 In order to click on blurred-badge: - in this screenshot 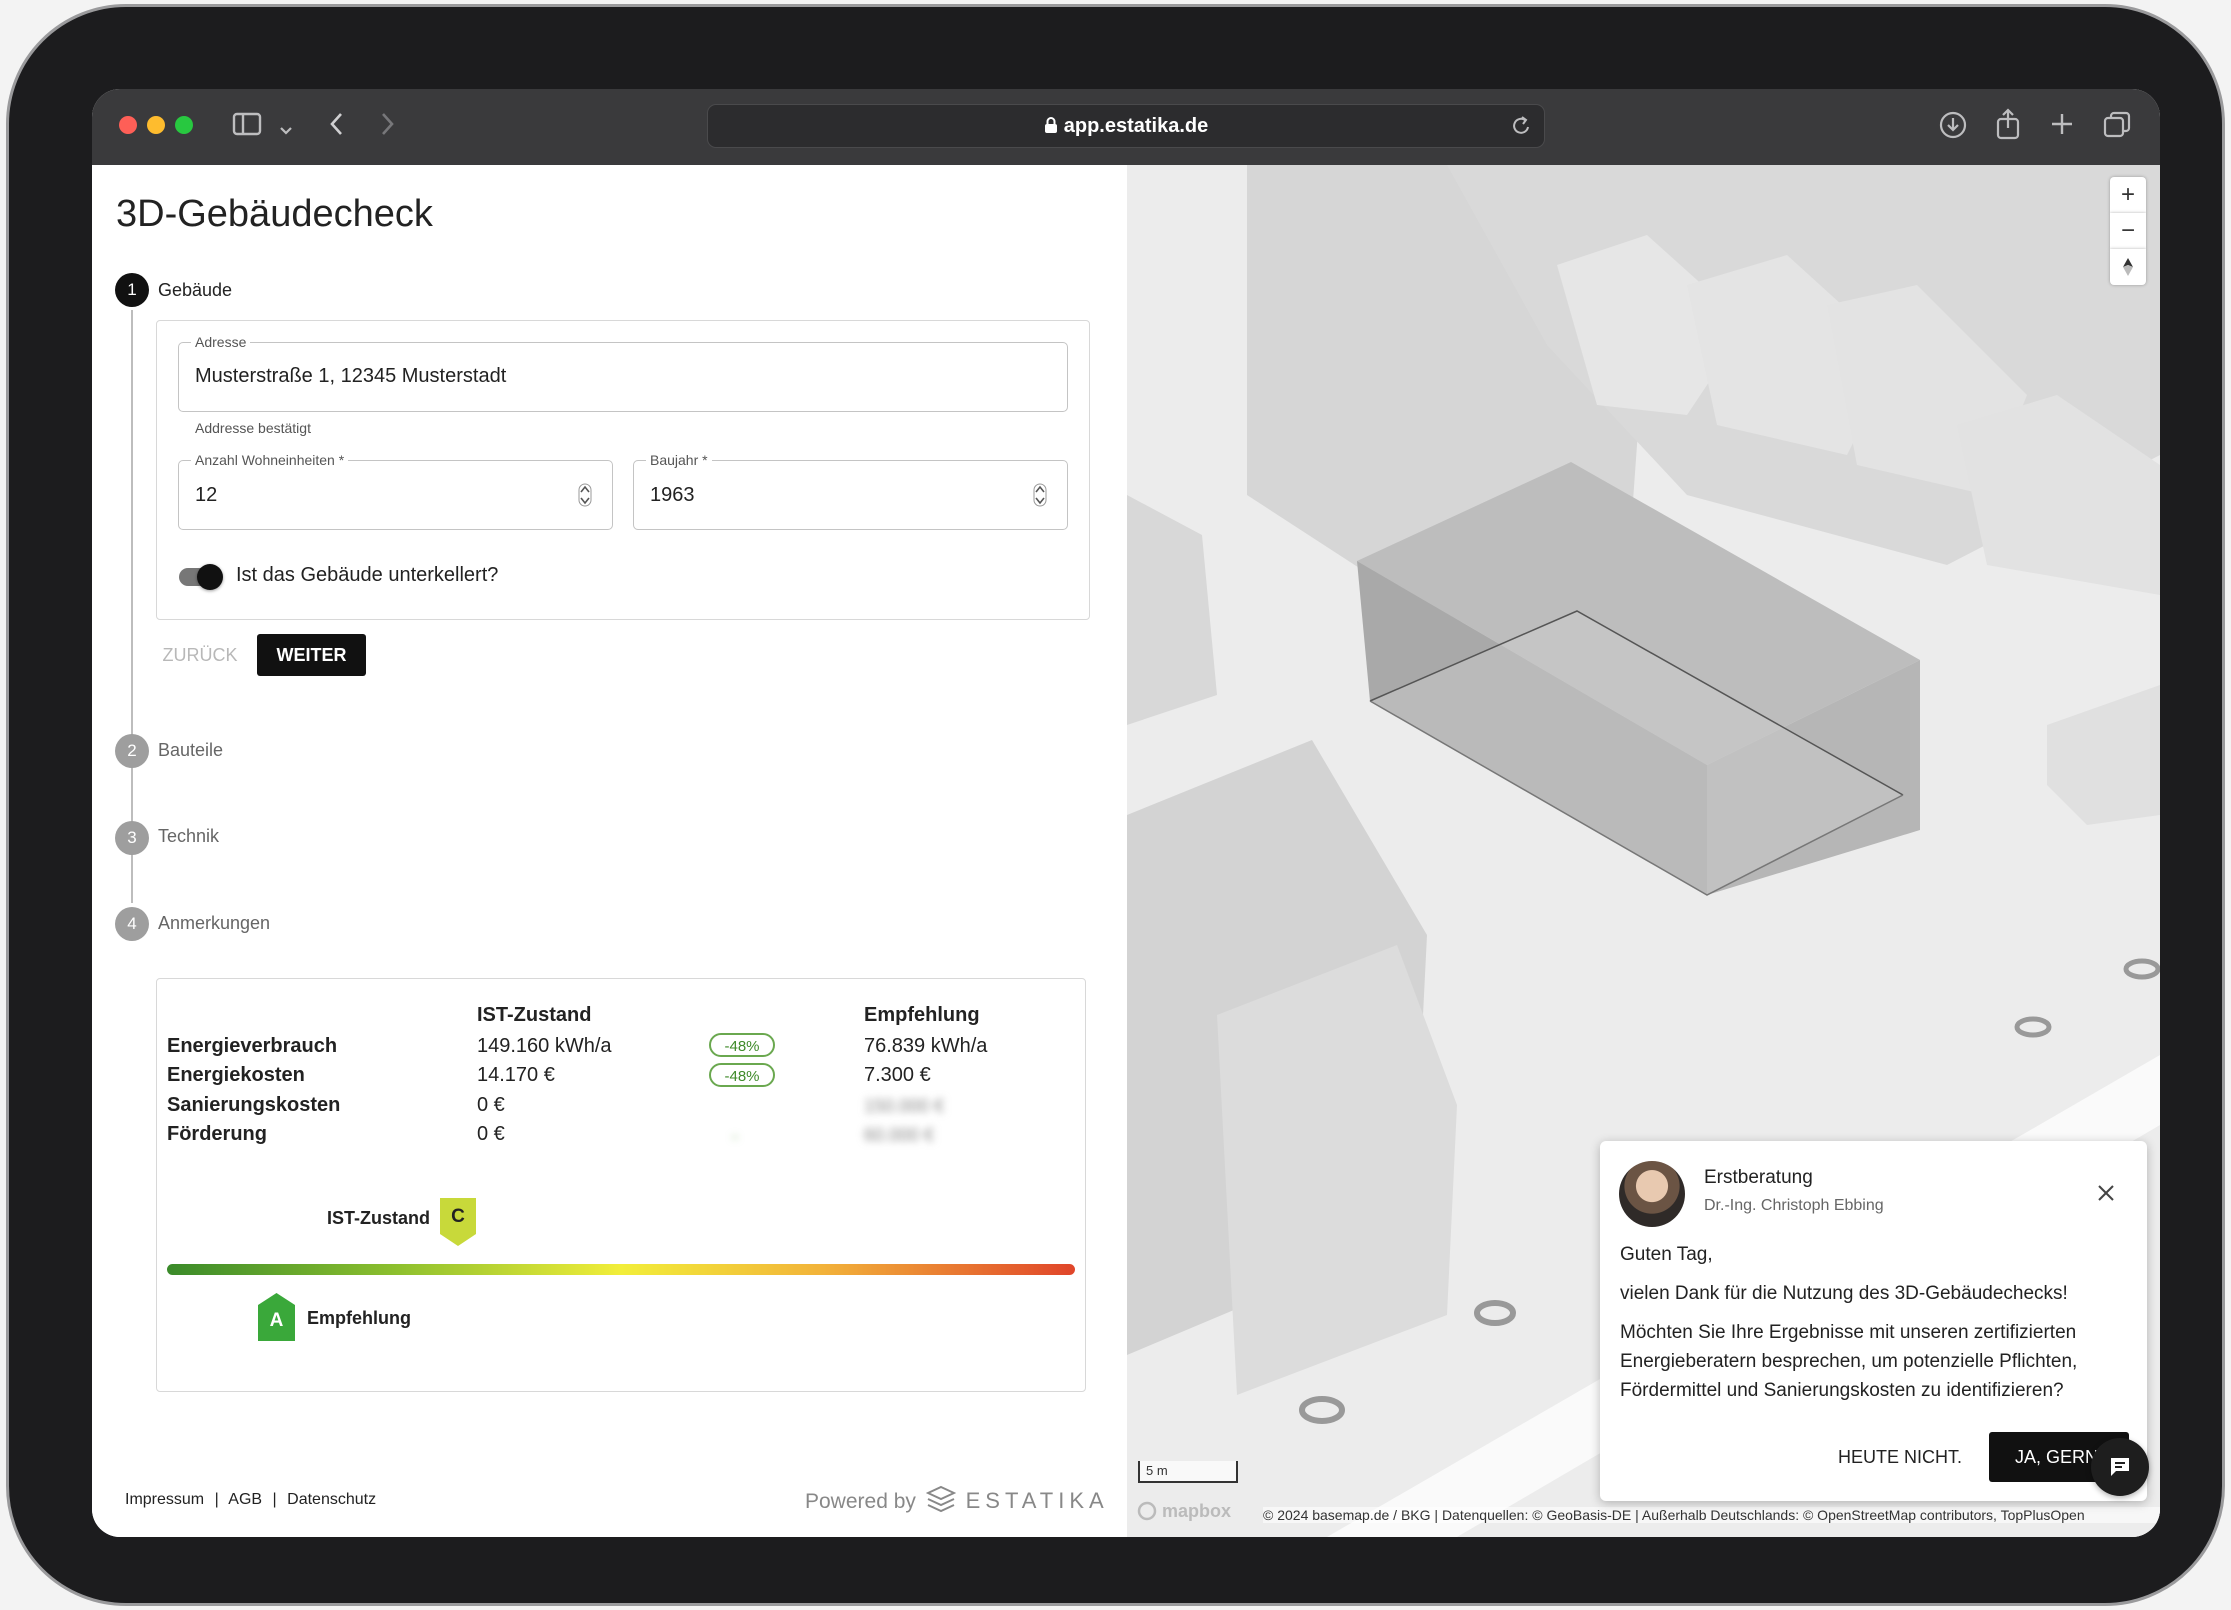, I will do `click(735, 1136)`.